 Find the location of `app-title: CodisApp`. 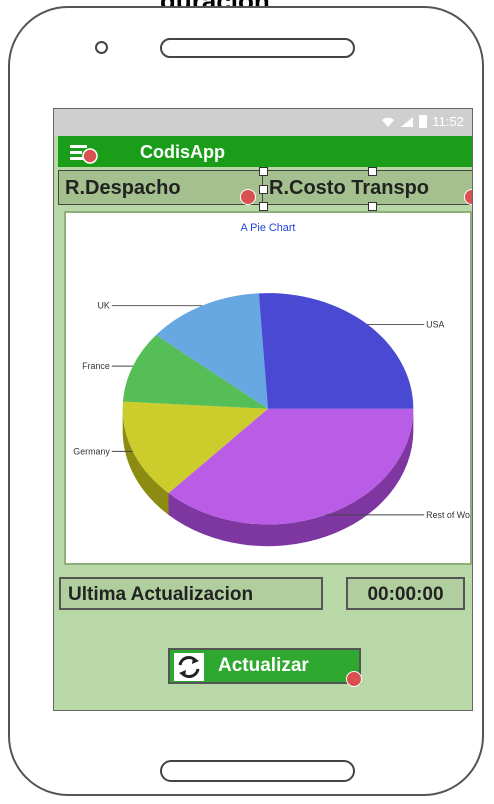

app-title: CodisApp is located at coordinates (182, 152).